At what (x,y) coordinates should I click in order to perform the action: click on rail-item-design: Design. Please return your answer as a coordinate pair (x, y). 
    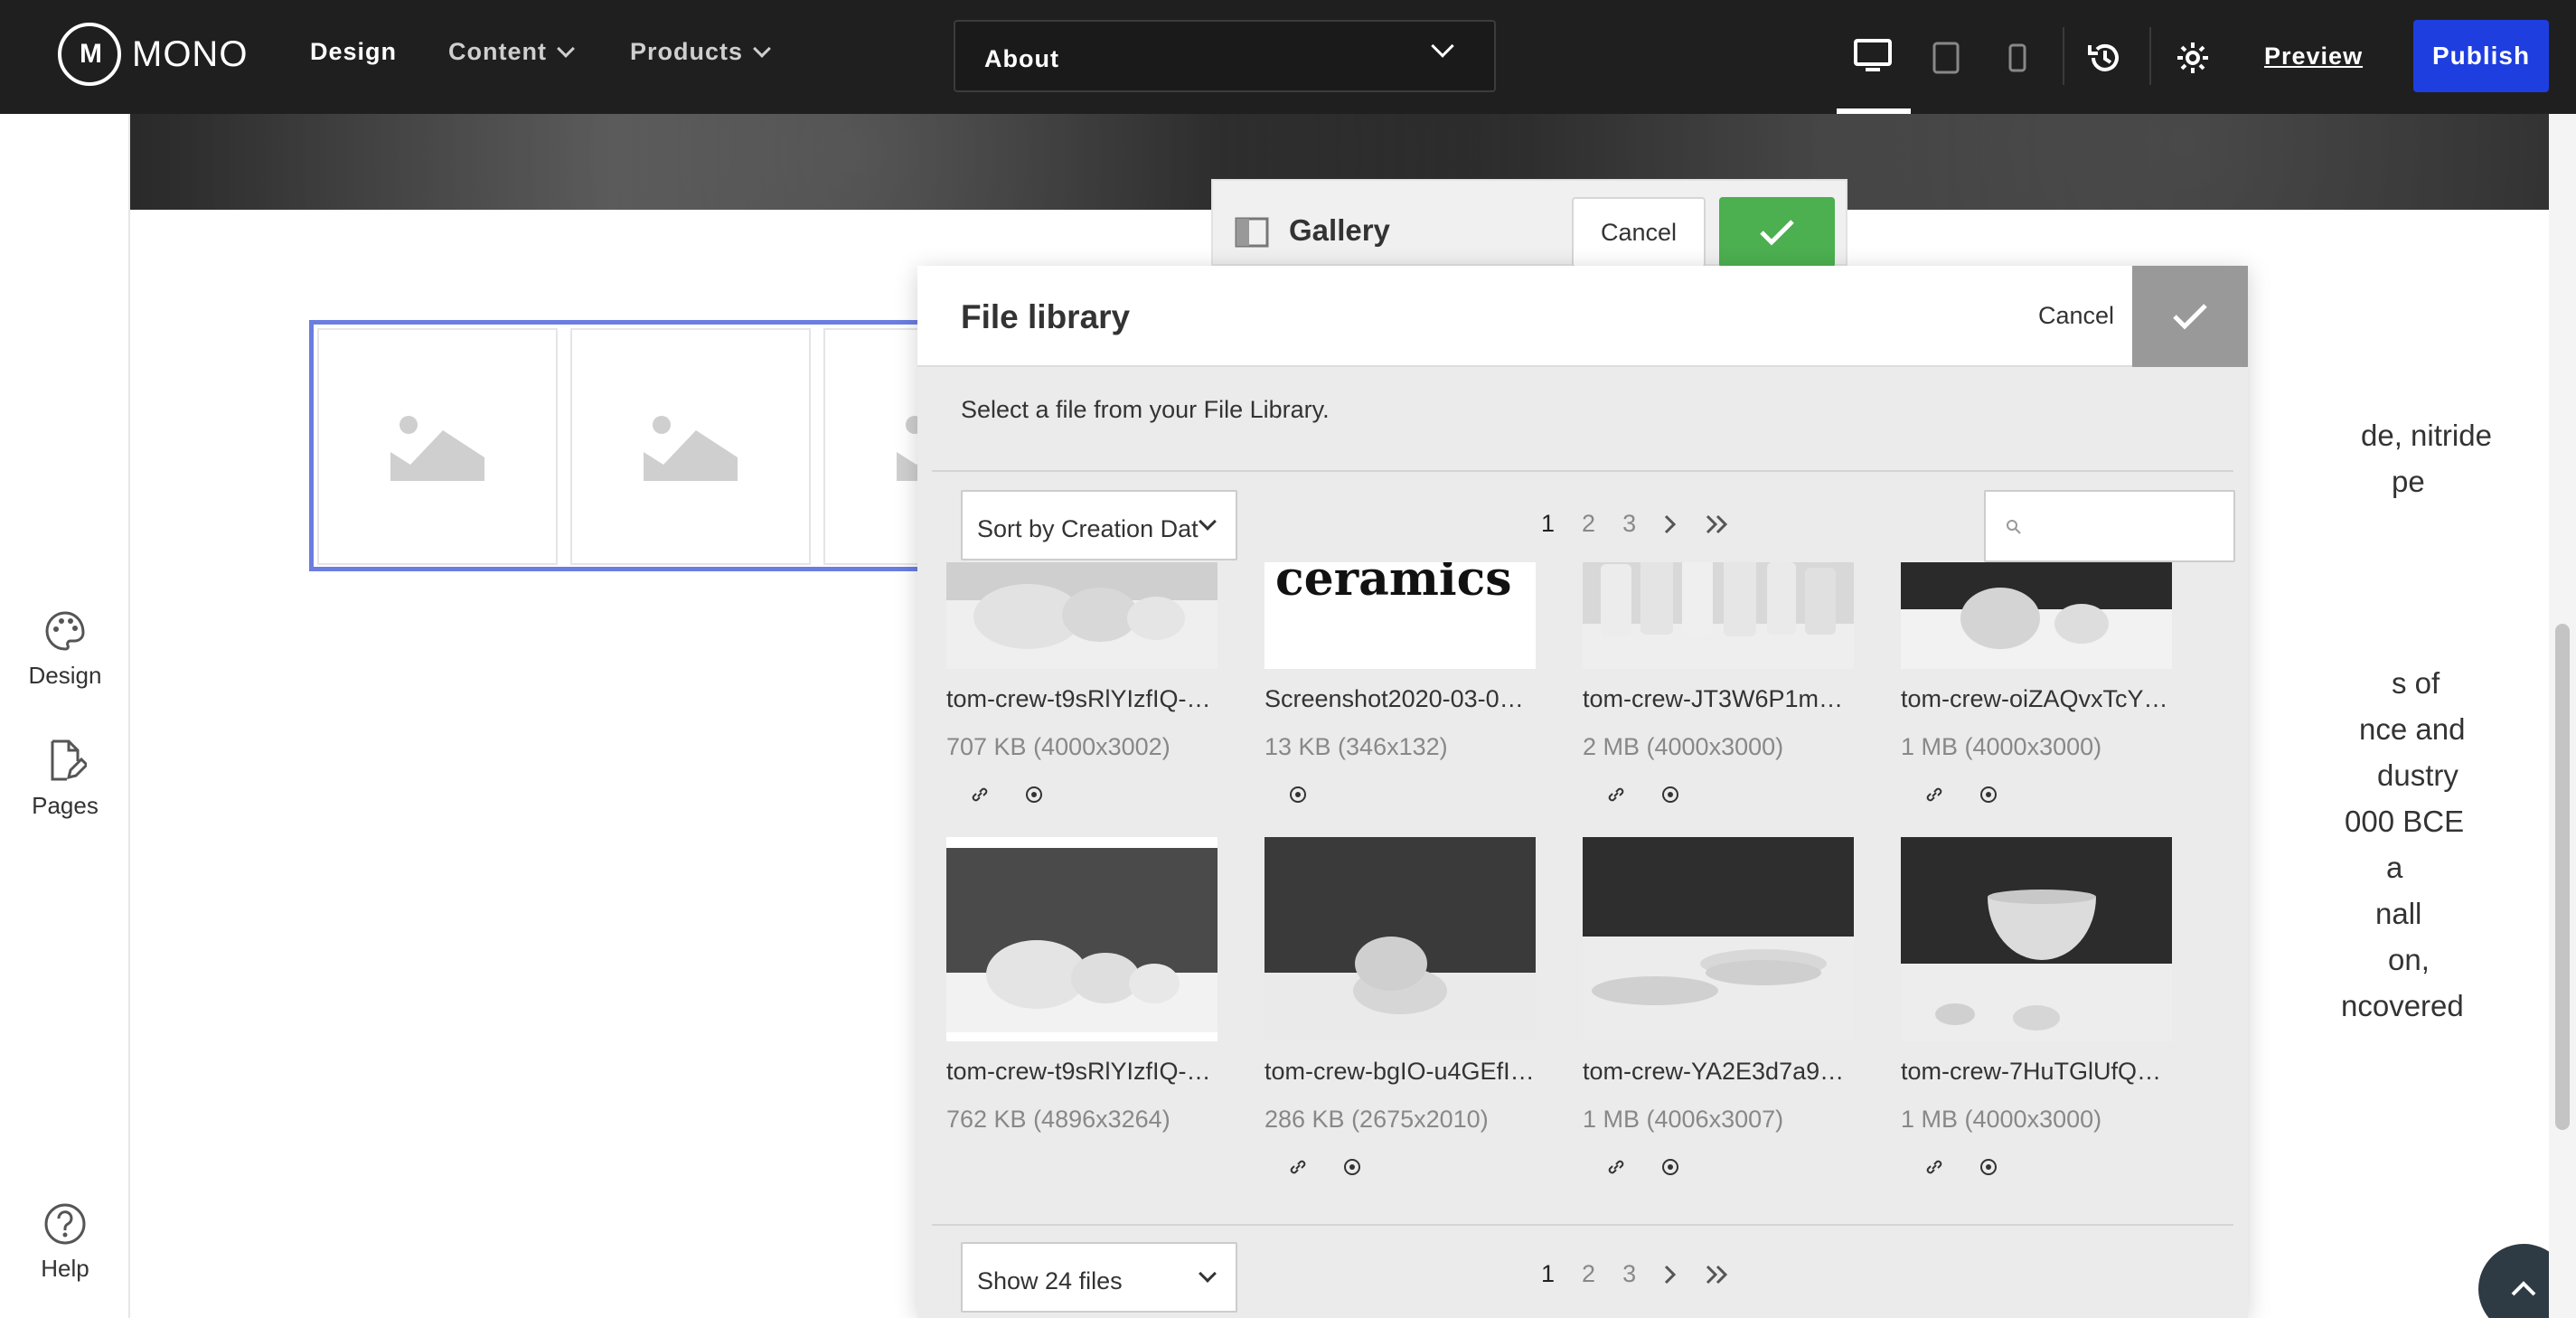
    Looking at the image, I should click on (65, 650).